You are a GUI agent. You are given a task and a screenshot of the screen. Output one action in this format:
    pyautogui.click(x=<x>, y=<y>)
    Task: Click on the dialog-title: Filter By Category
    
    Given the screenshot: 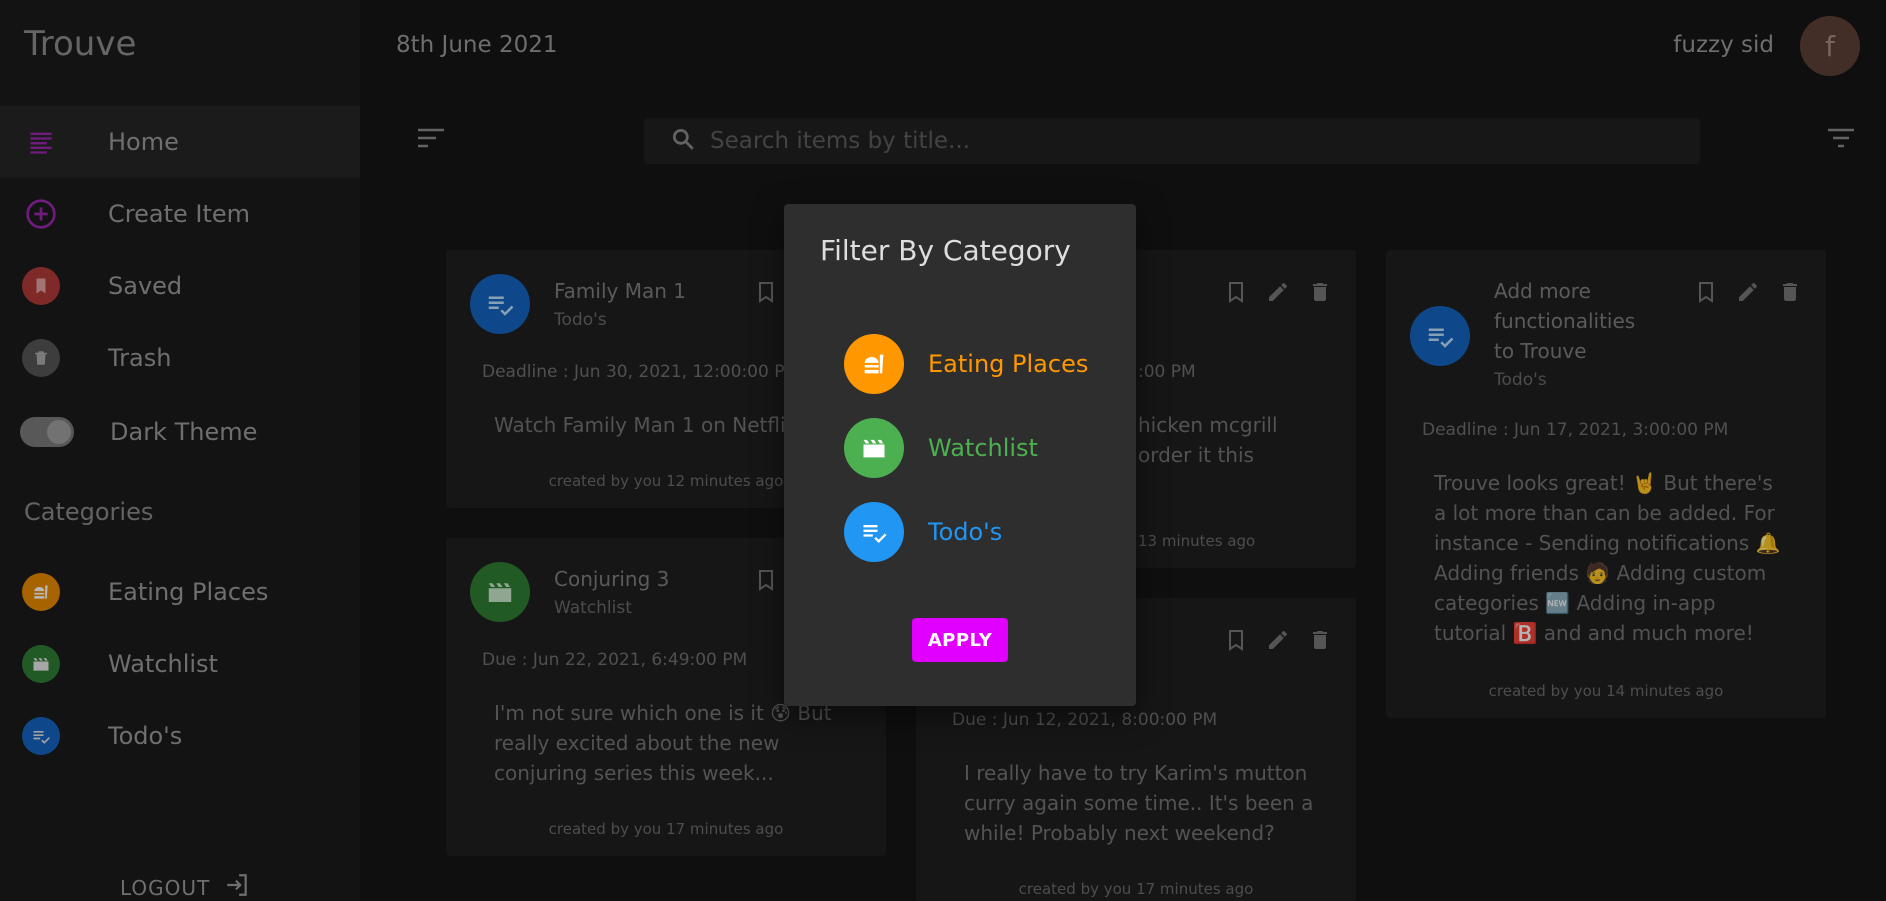 What is the action you would take?
    pyautogui.click(x=945, y=250)
    